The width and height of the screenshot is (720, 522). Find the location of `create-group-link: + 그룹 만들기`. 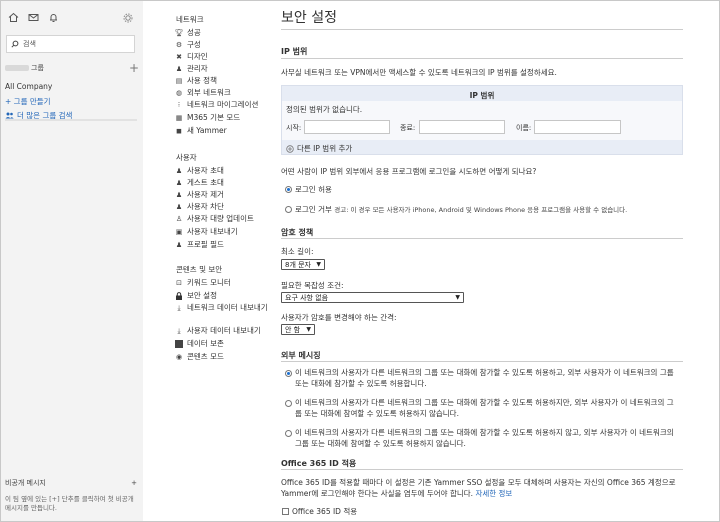

create-group-link: + 그룹 만들기 is located at coordinates (28, 101).